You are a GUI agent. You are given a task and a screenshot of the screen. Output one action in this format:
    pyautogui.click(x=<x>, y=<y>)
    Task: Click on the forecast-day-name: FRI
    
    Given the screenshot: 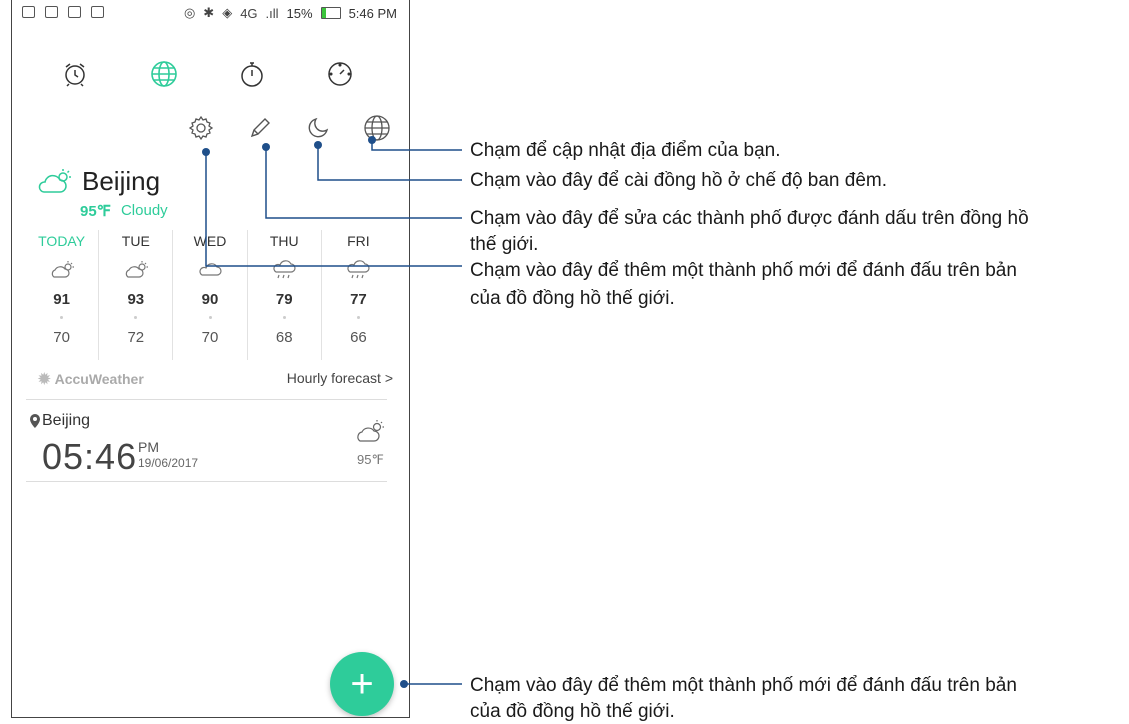 What is the action you would take?
    pyautogui.click(x=358, y=241)
    